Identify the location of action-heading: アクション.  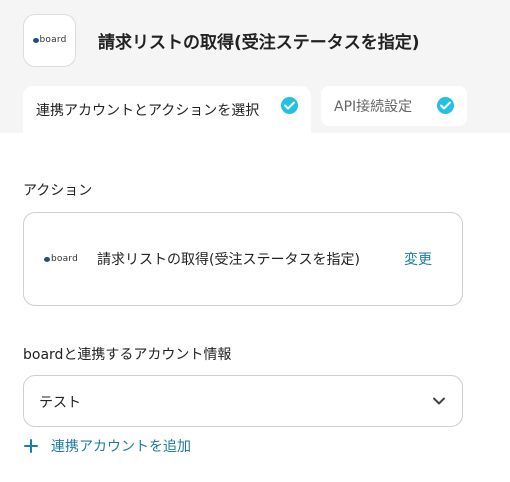
(58, 191).